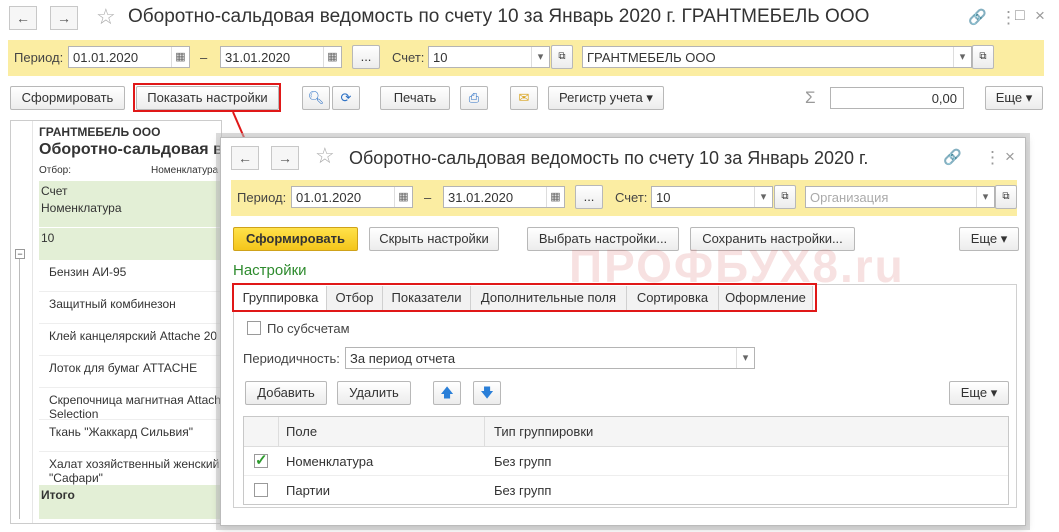  I want to click on menu-dots-icon: ⋮, so click(992, 158).